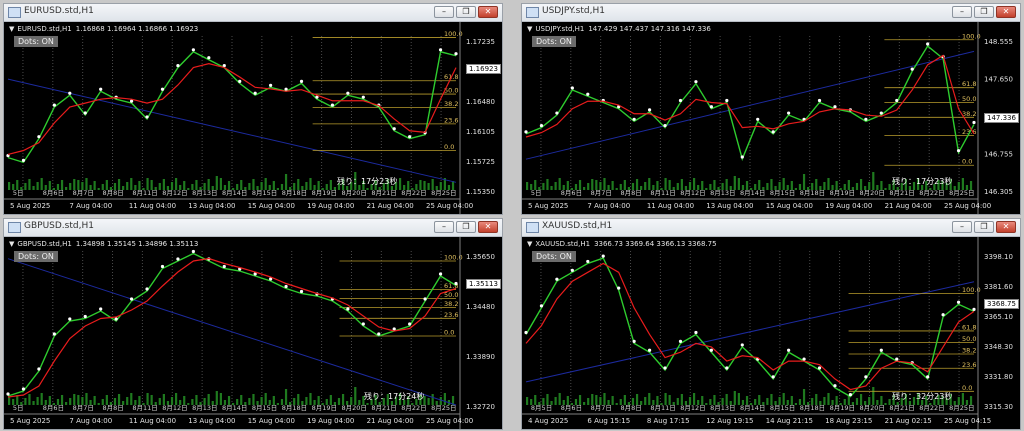  Describe the element at coordinates (848, 206) in the screenshot. I see `time-axis-label: 19 Aug 04:00` at that location.